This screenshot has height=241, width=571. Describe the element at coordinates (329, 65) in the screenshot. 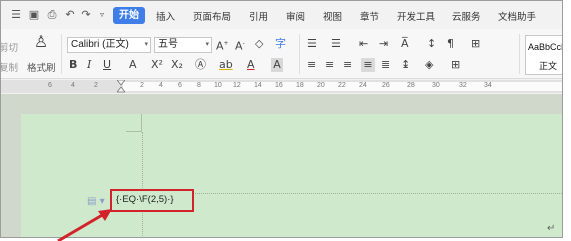

I see `align-center-icon: ≡` at that location.